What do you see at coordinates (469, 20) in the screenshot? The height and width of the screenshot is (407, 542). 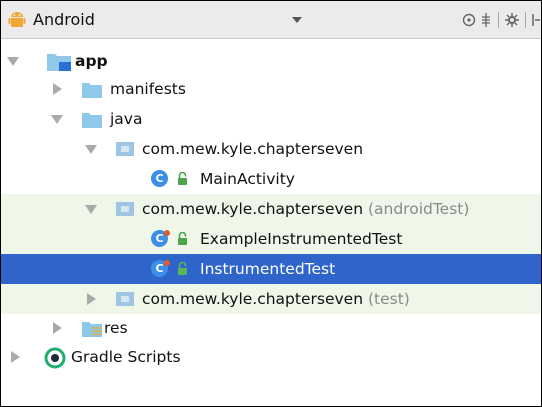 I see `scope-icon` at bounding box center [469, 20].